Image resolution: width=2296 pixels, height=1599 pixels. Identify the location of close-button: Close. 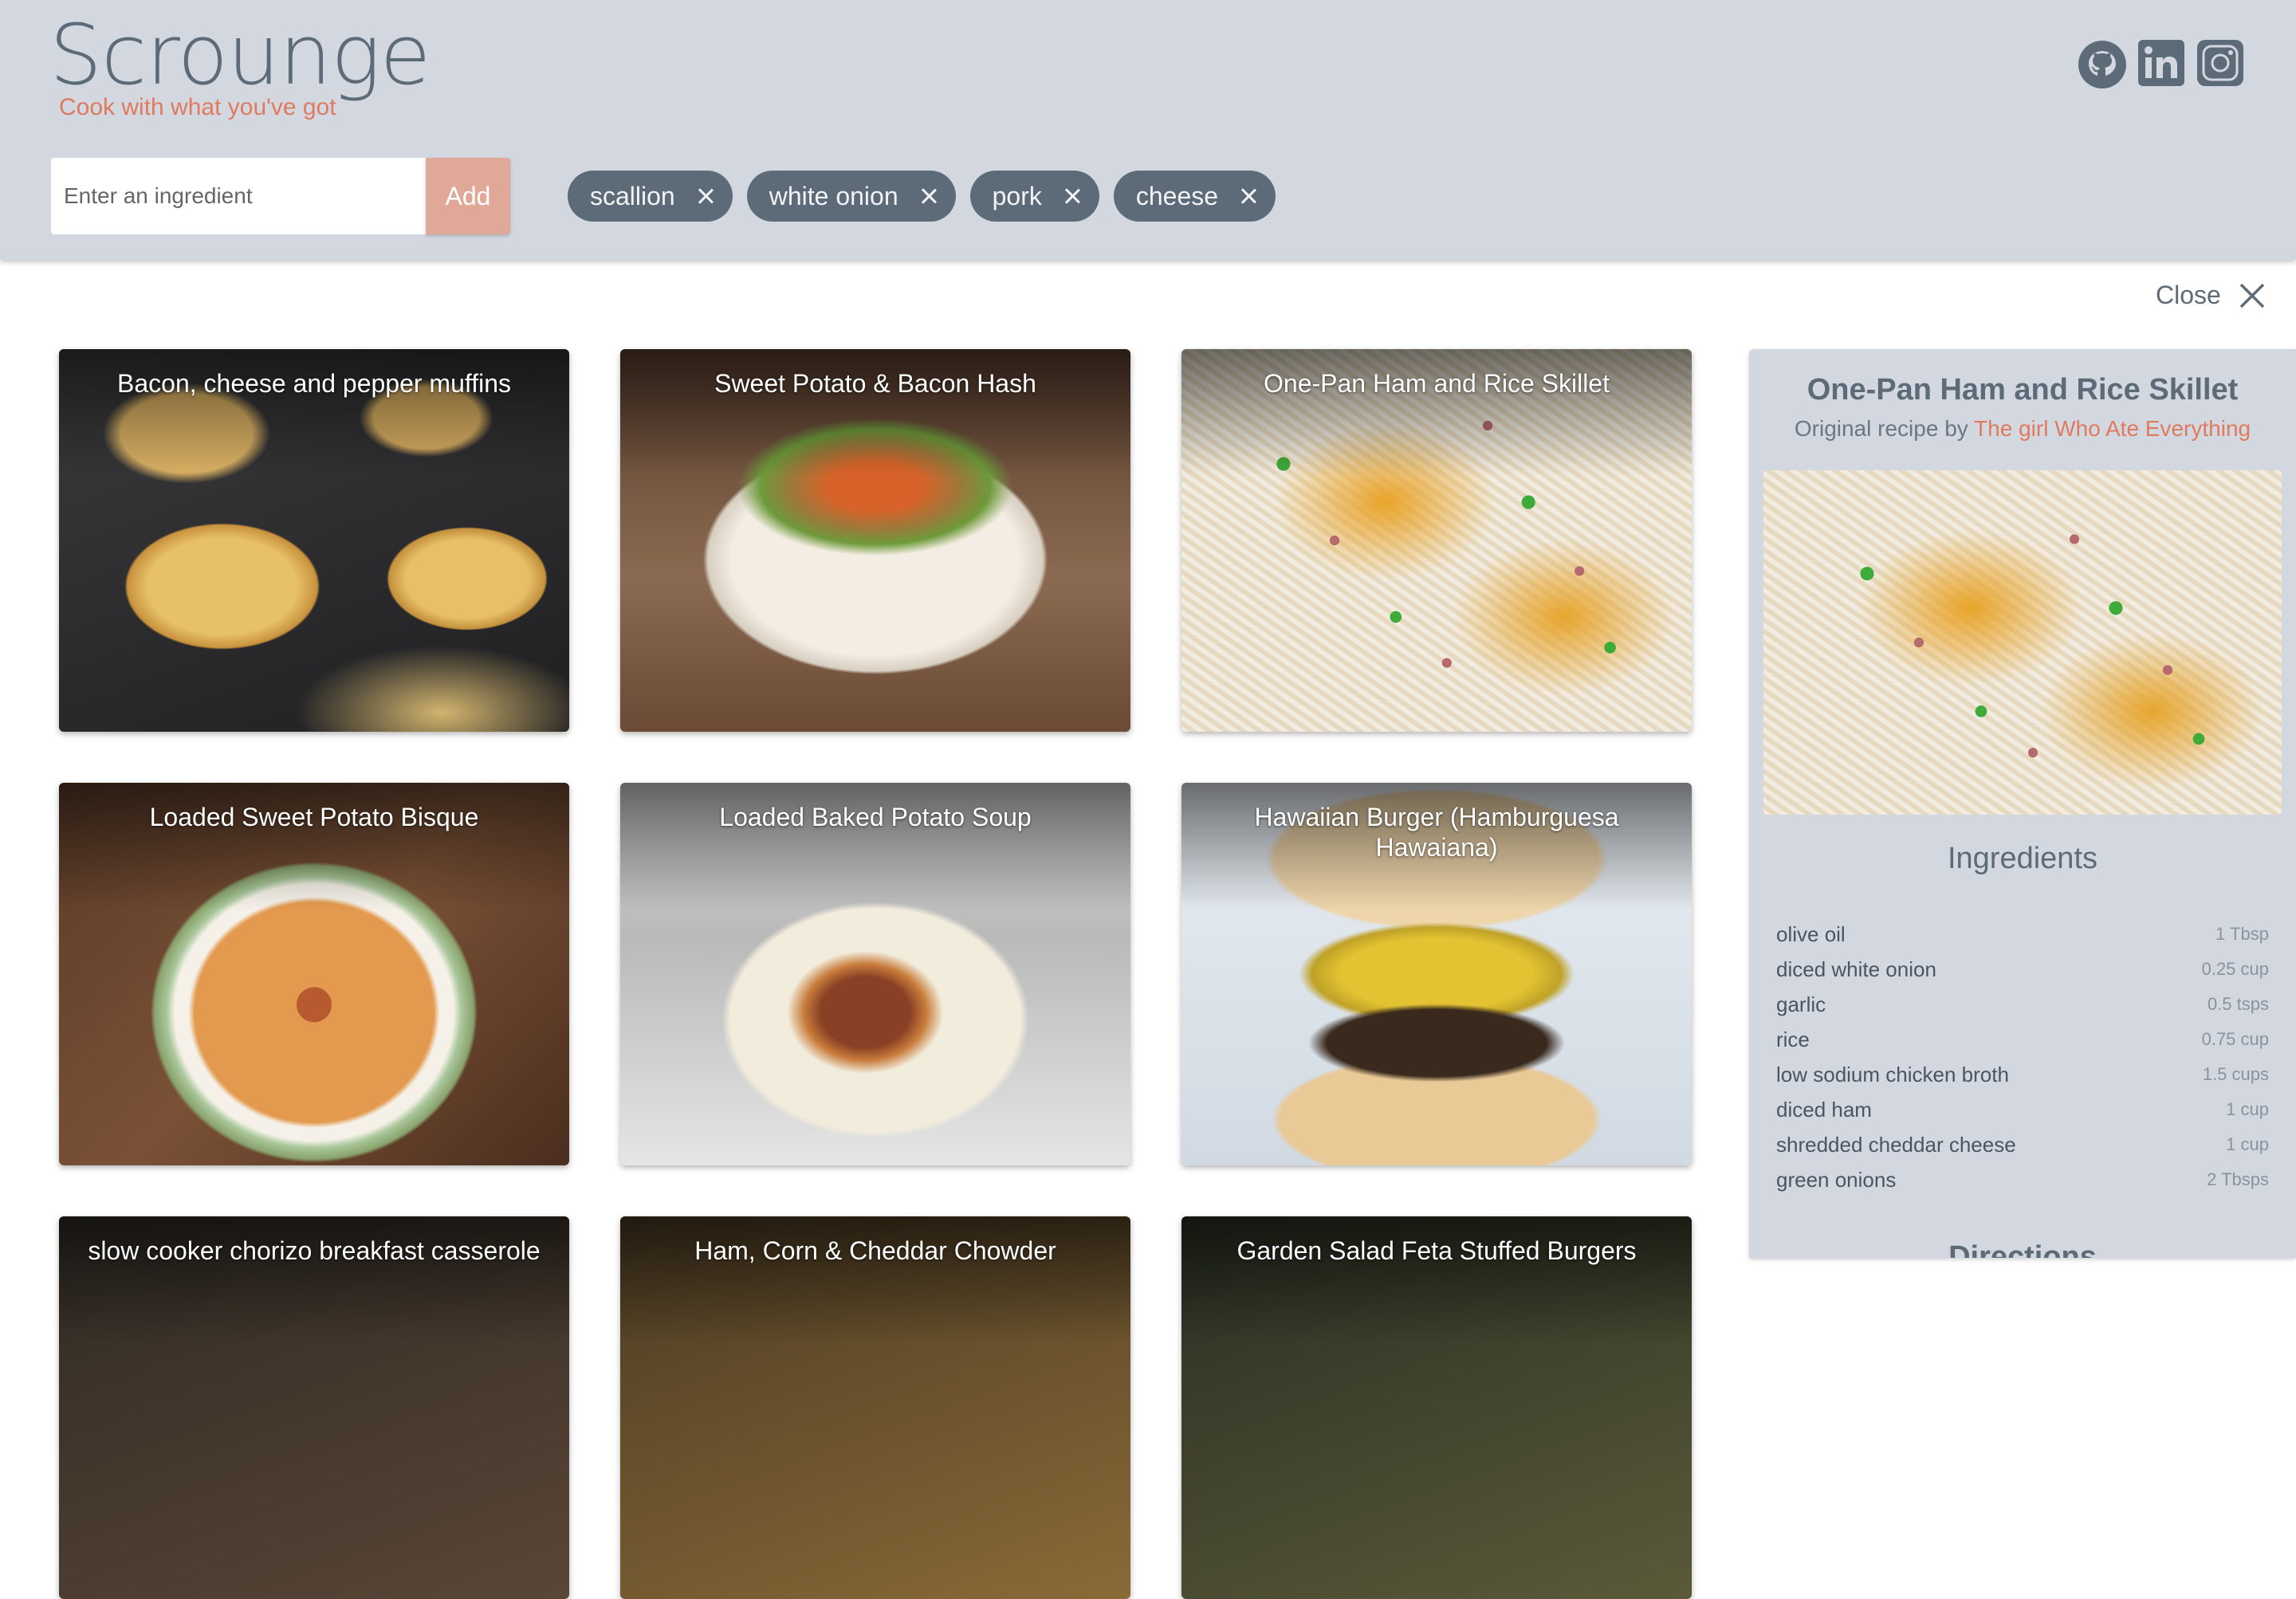
(2211, 295).